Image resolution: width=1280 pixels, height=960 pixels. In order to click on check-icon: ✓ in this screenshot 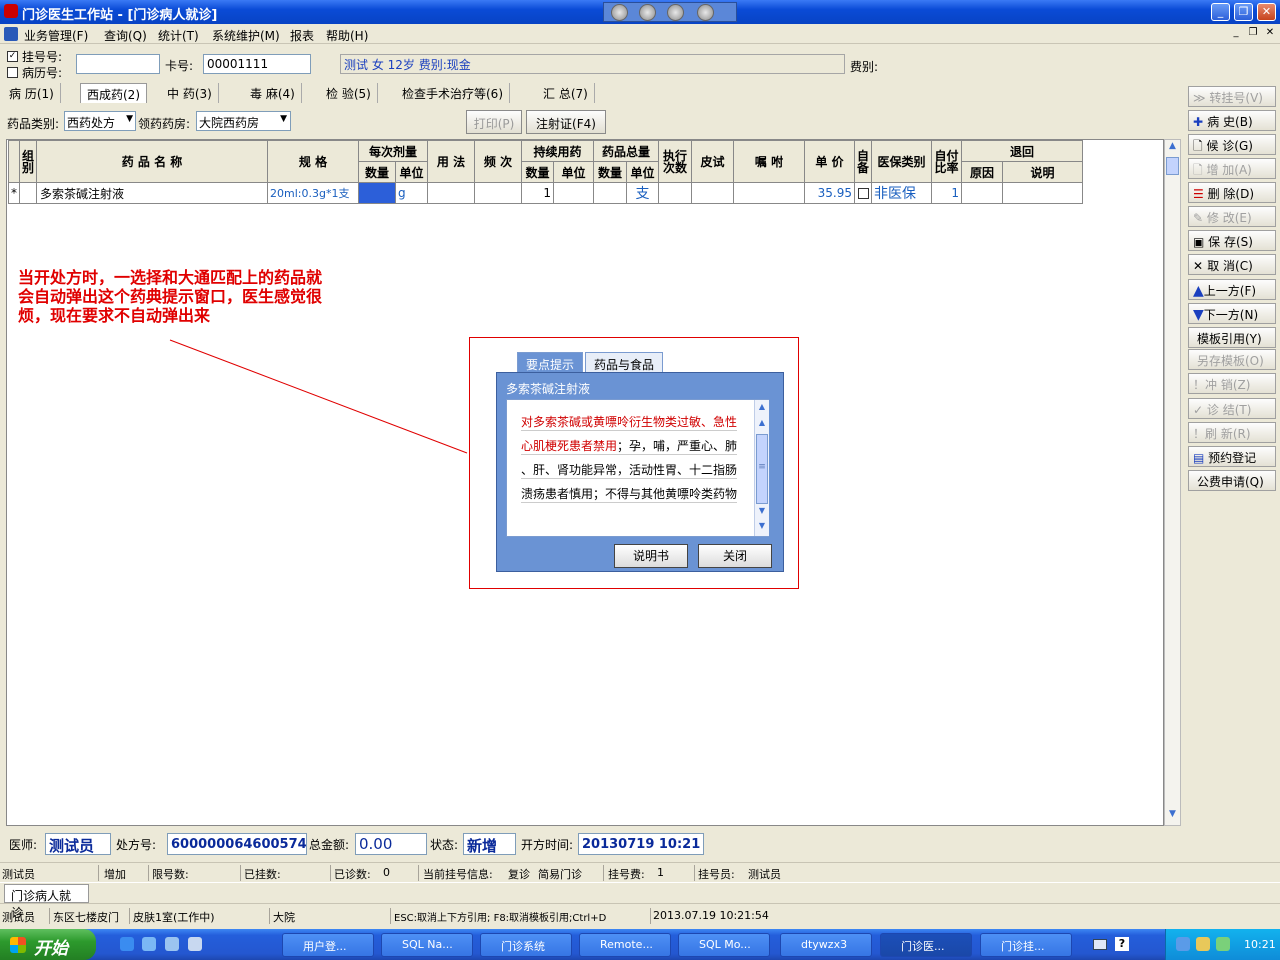, I will do `click(1200, 410)`.